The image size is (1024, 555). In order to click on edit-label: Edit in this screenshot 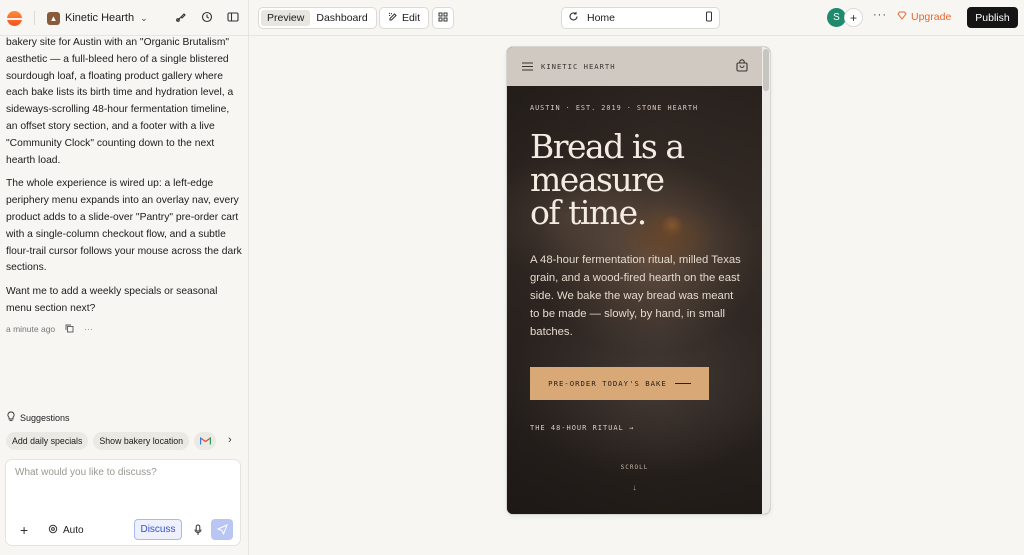, I will do `click(411, 18)`.